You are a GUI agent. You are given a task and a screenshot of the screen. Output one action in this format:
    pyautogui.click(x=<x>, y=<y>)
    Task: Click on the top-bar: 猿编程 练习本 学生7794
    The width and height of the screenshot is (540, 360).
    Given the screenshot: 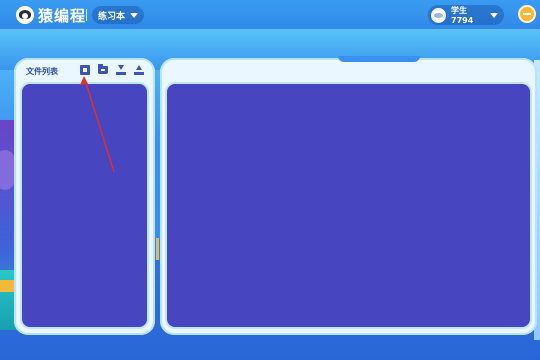 What is the action you would take?
    pyautogui.click(x=270, y=15)
    